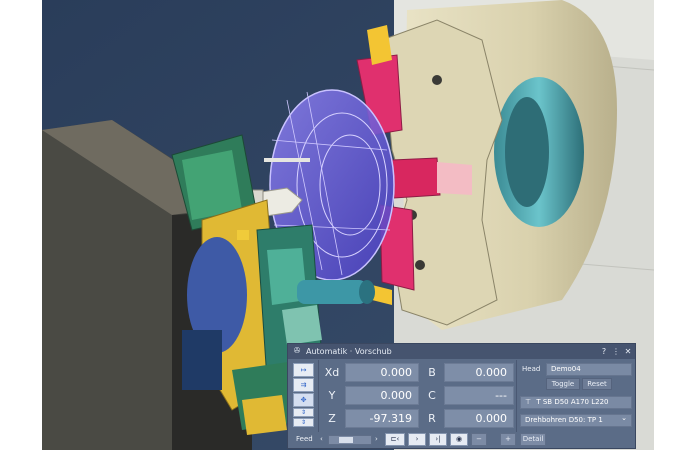  I want to click on reset-button: Reset, so click(597, 384).